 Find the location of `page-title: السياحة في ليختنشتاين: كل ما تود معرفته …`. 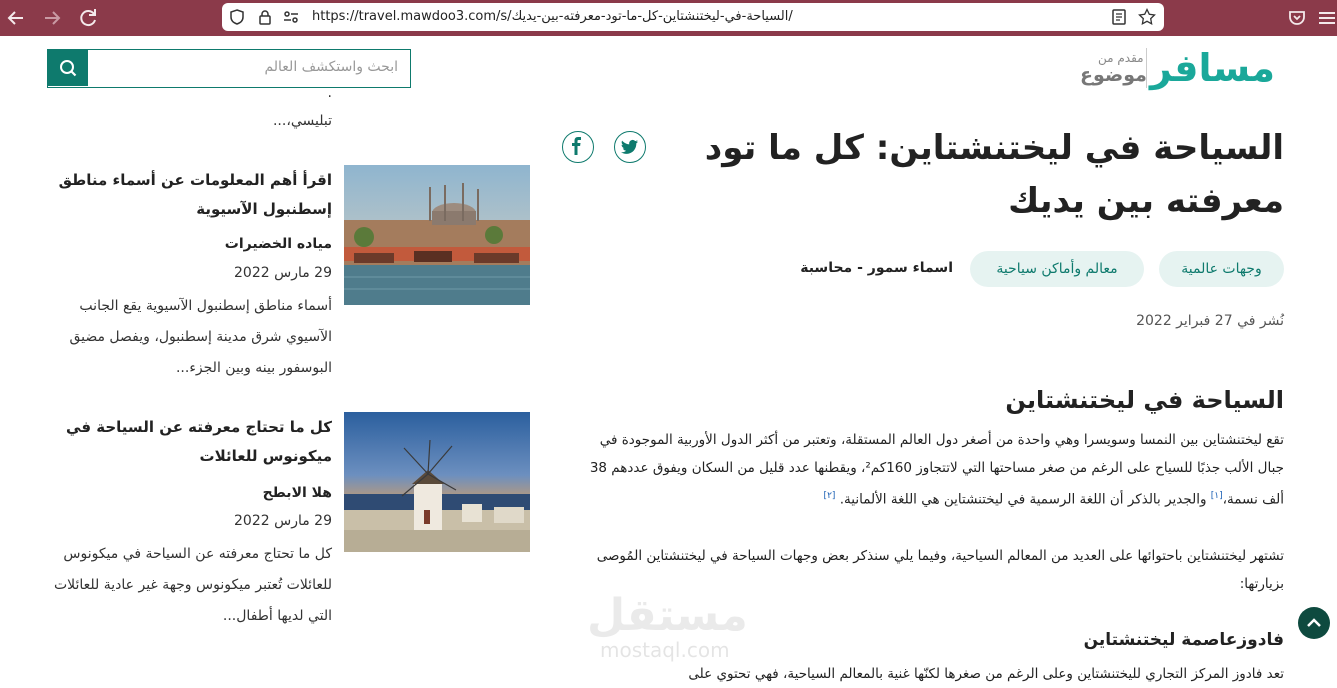

page-title: السياحة في ليختنشتاين: كل ما تود معرفته … is located at coordinates (994, 174).